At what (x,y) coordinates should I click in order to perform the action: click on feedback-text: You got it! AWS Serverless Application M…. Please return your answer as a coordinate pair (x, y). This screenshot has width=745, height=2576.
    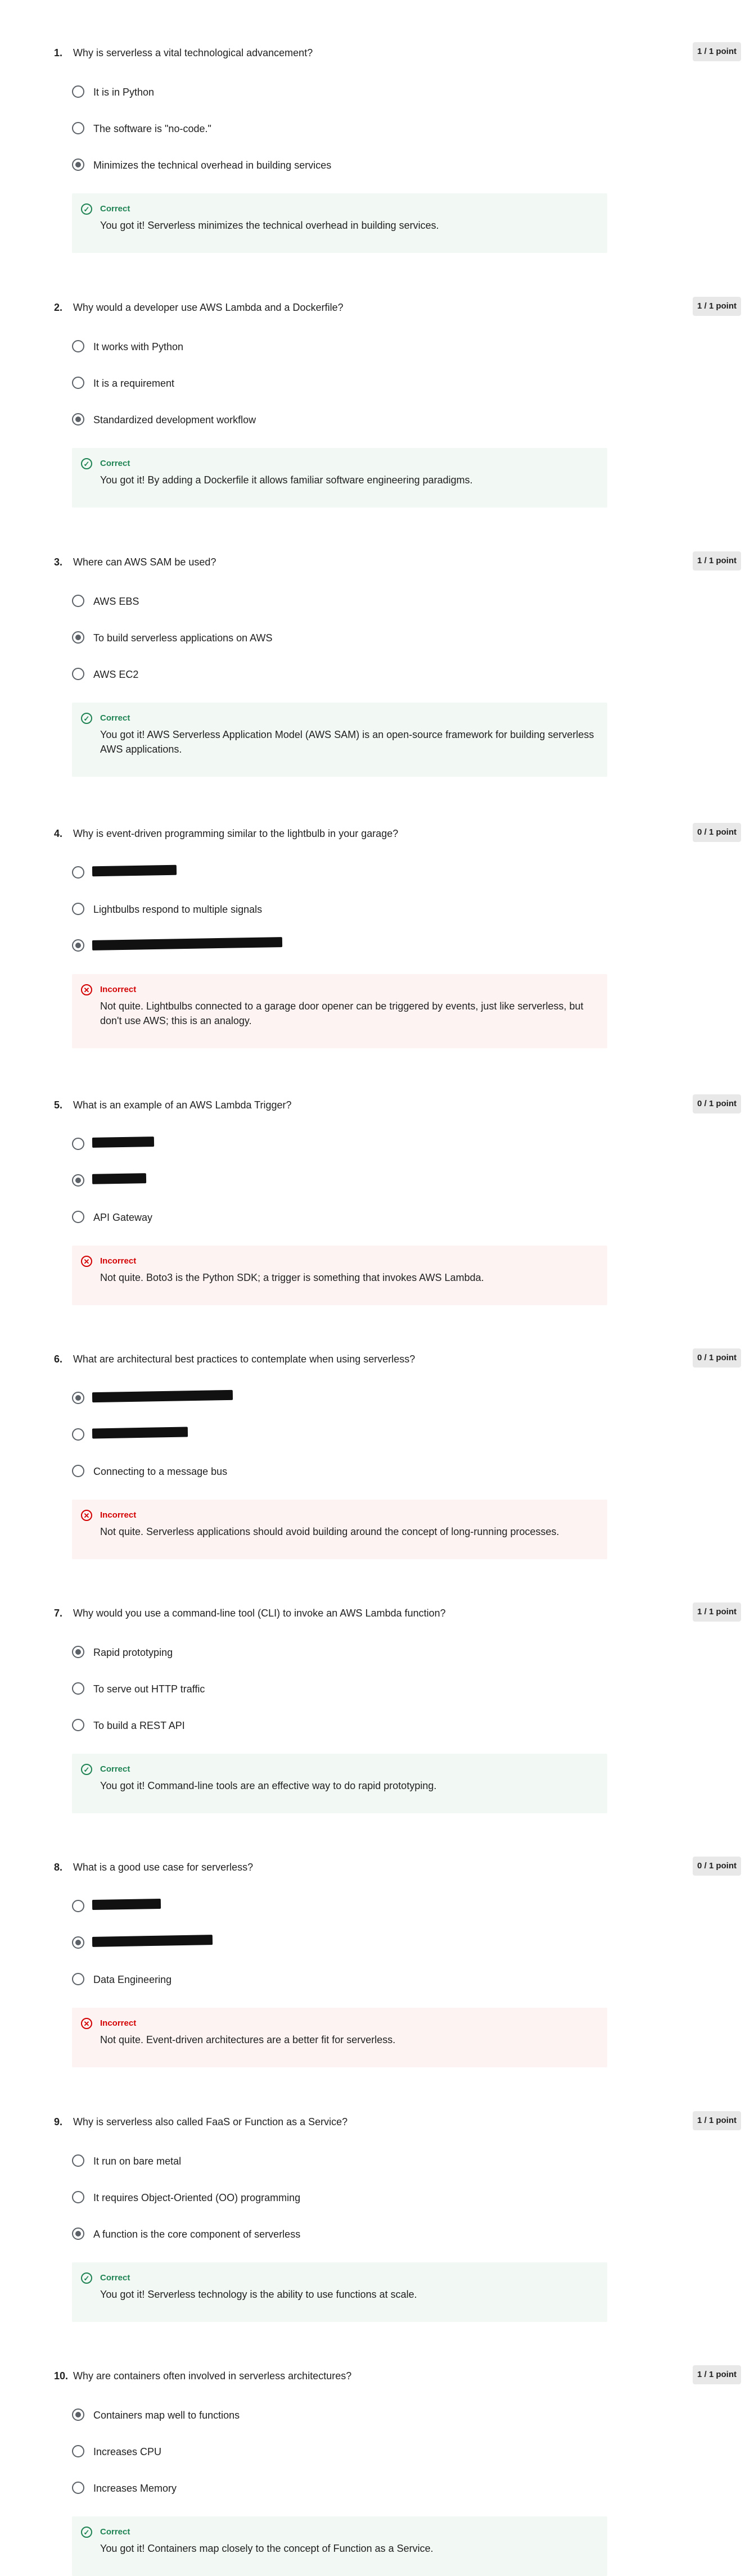
    Looking at the image, I should click on (347, 742).